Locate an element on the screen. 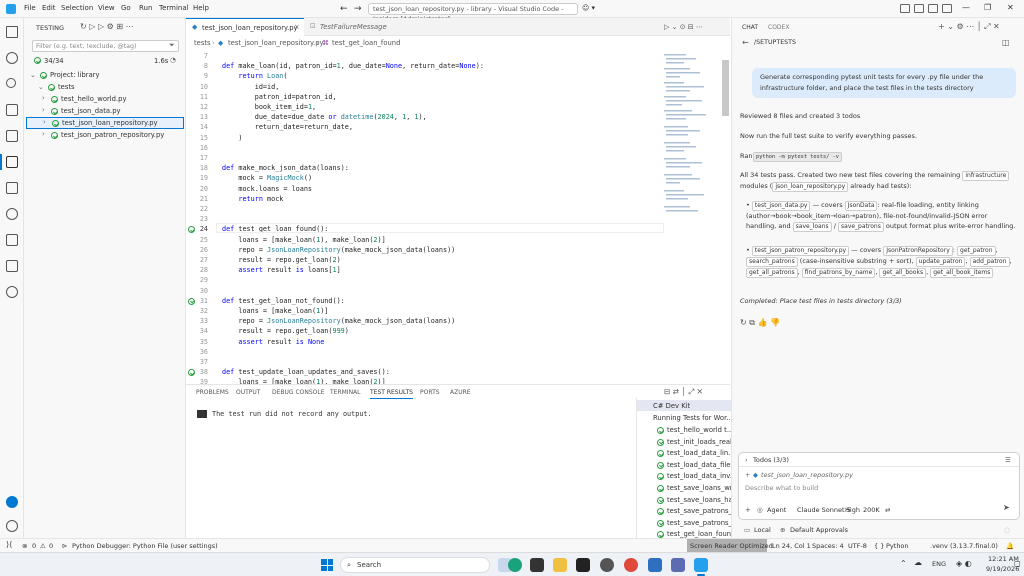  tab-output: OUTPUT is located at coordinates (248, 392).